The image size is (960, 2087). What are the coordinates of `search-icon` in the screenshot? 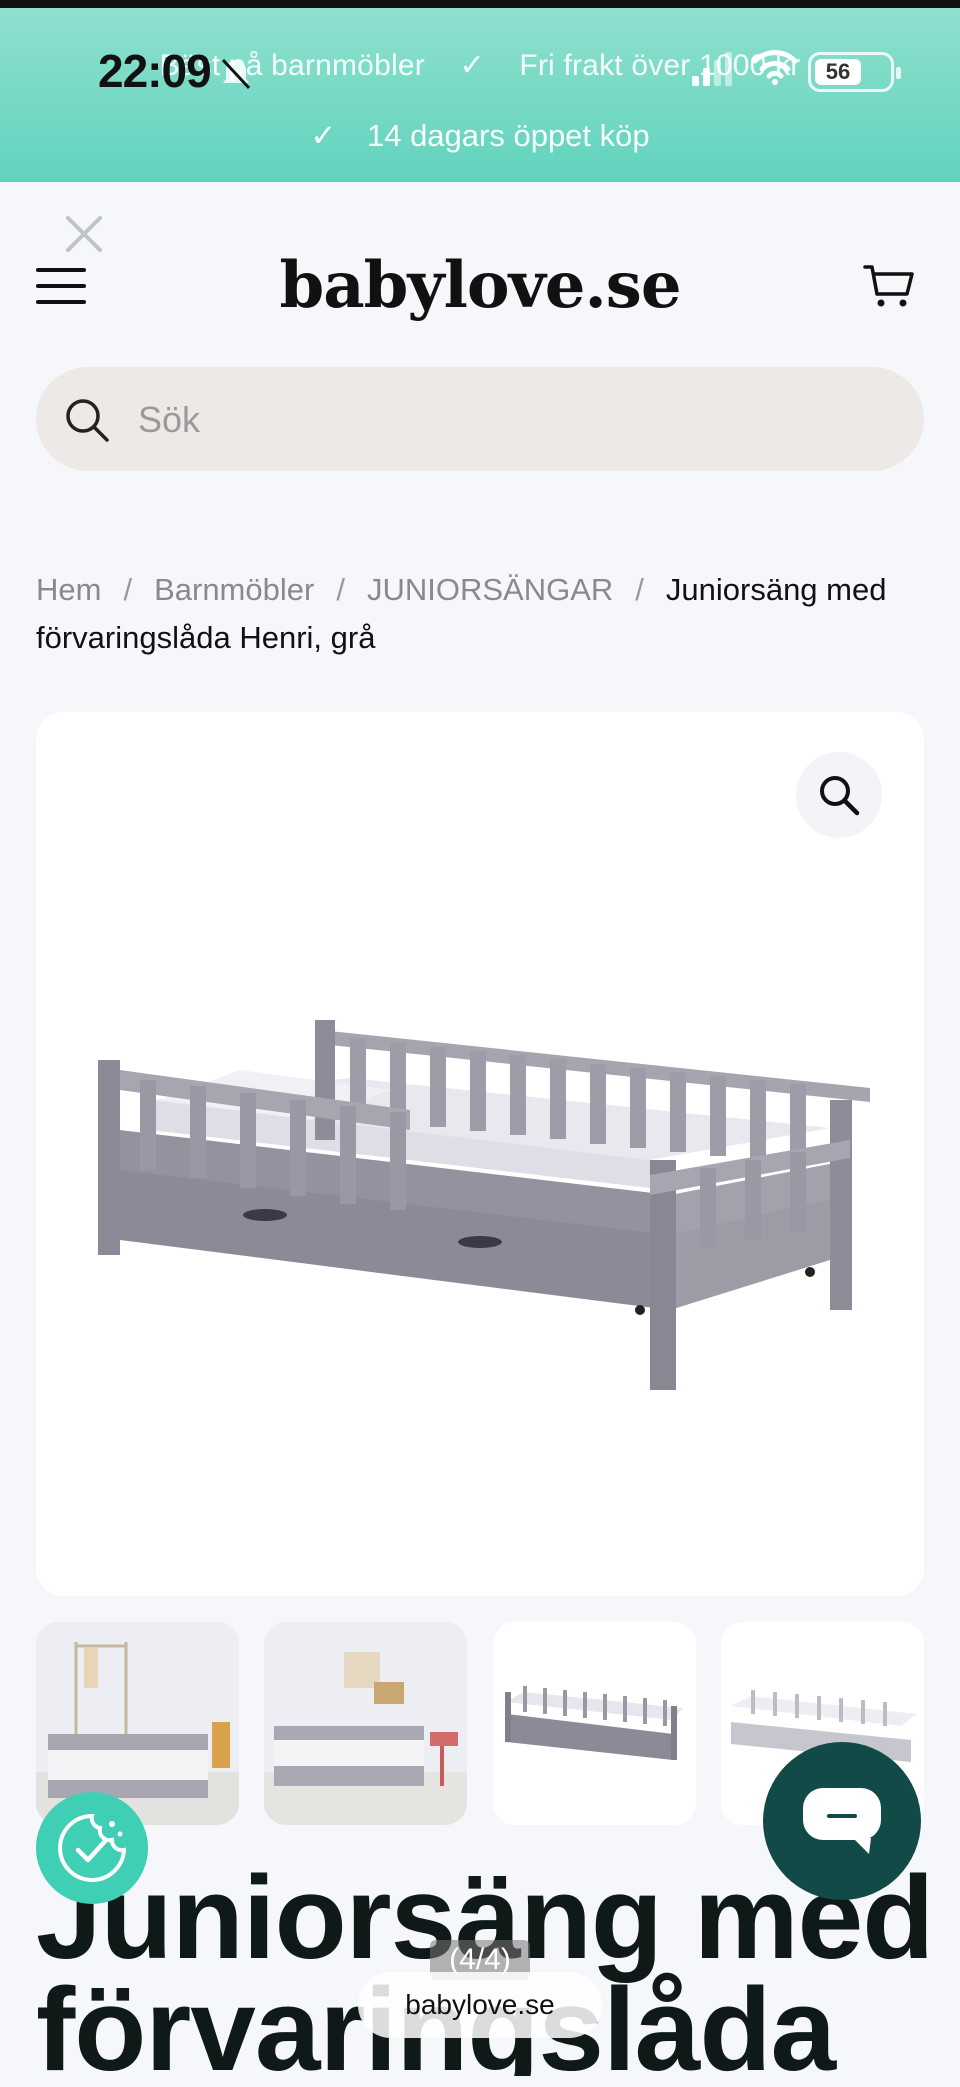 It's located at (87, 420).